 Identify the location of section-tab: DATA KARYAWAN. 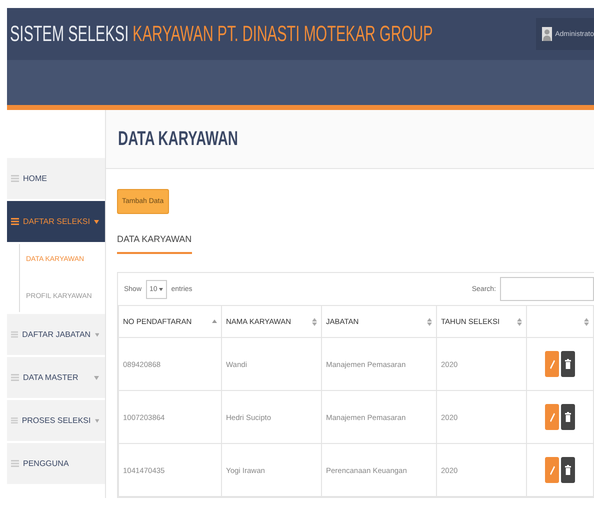
(154, 244).